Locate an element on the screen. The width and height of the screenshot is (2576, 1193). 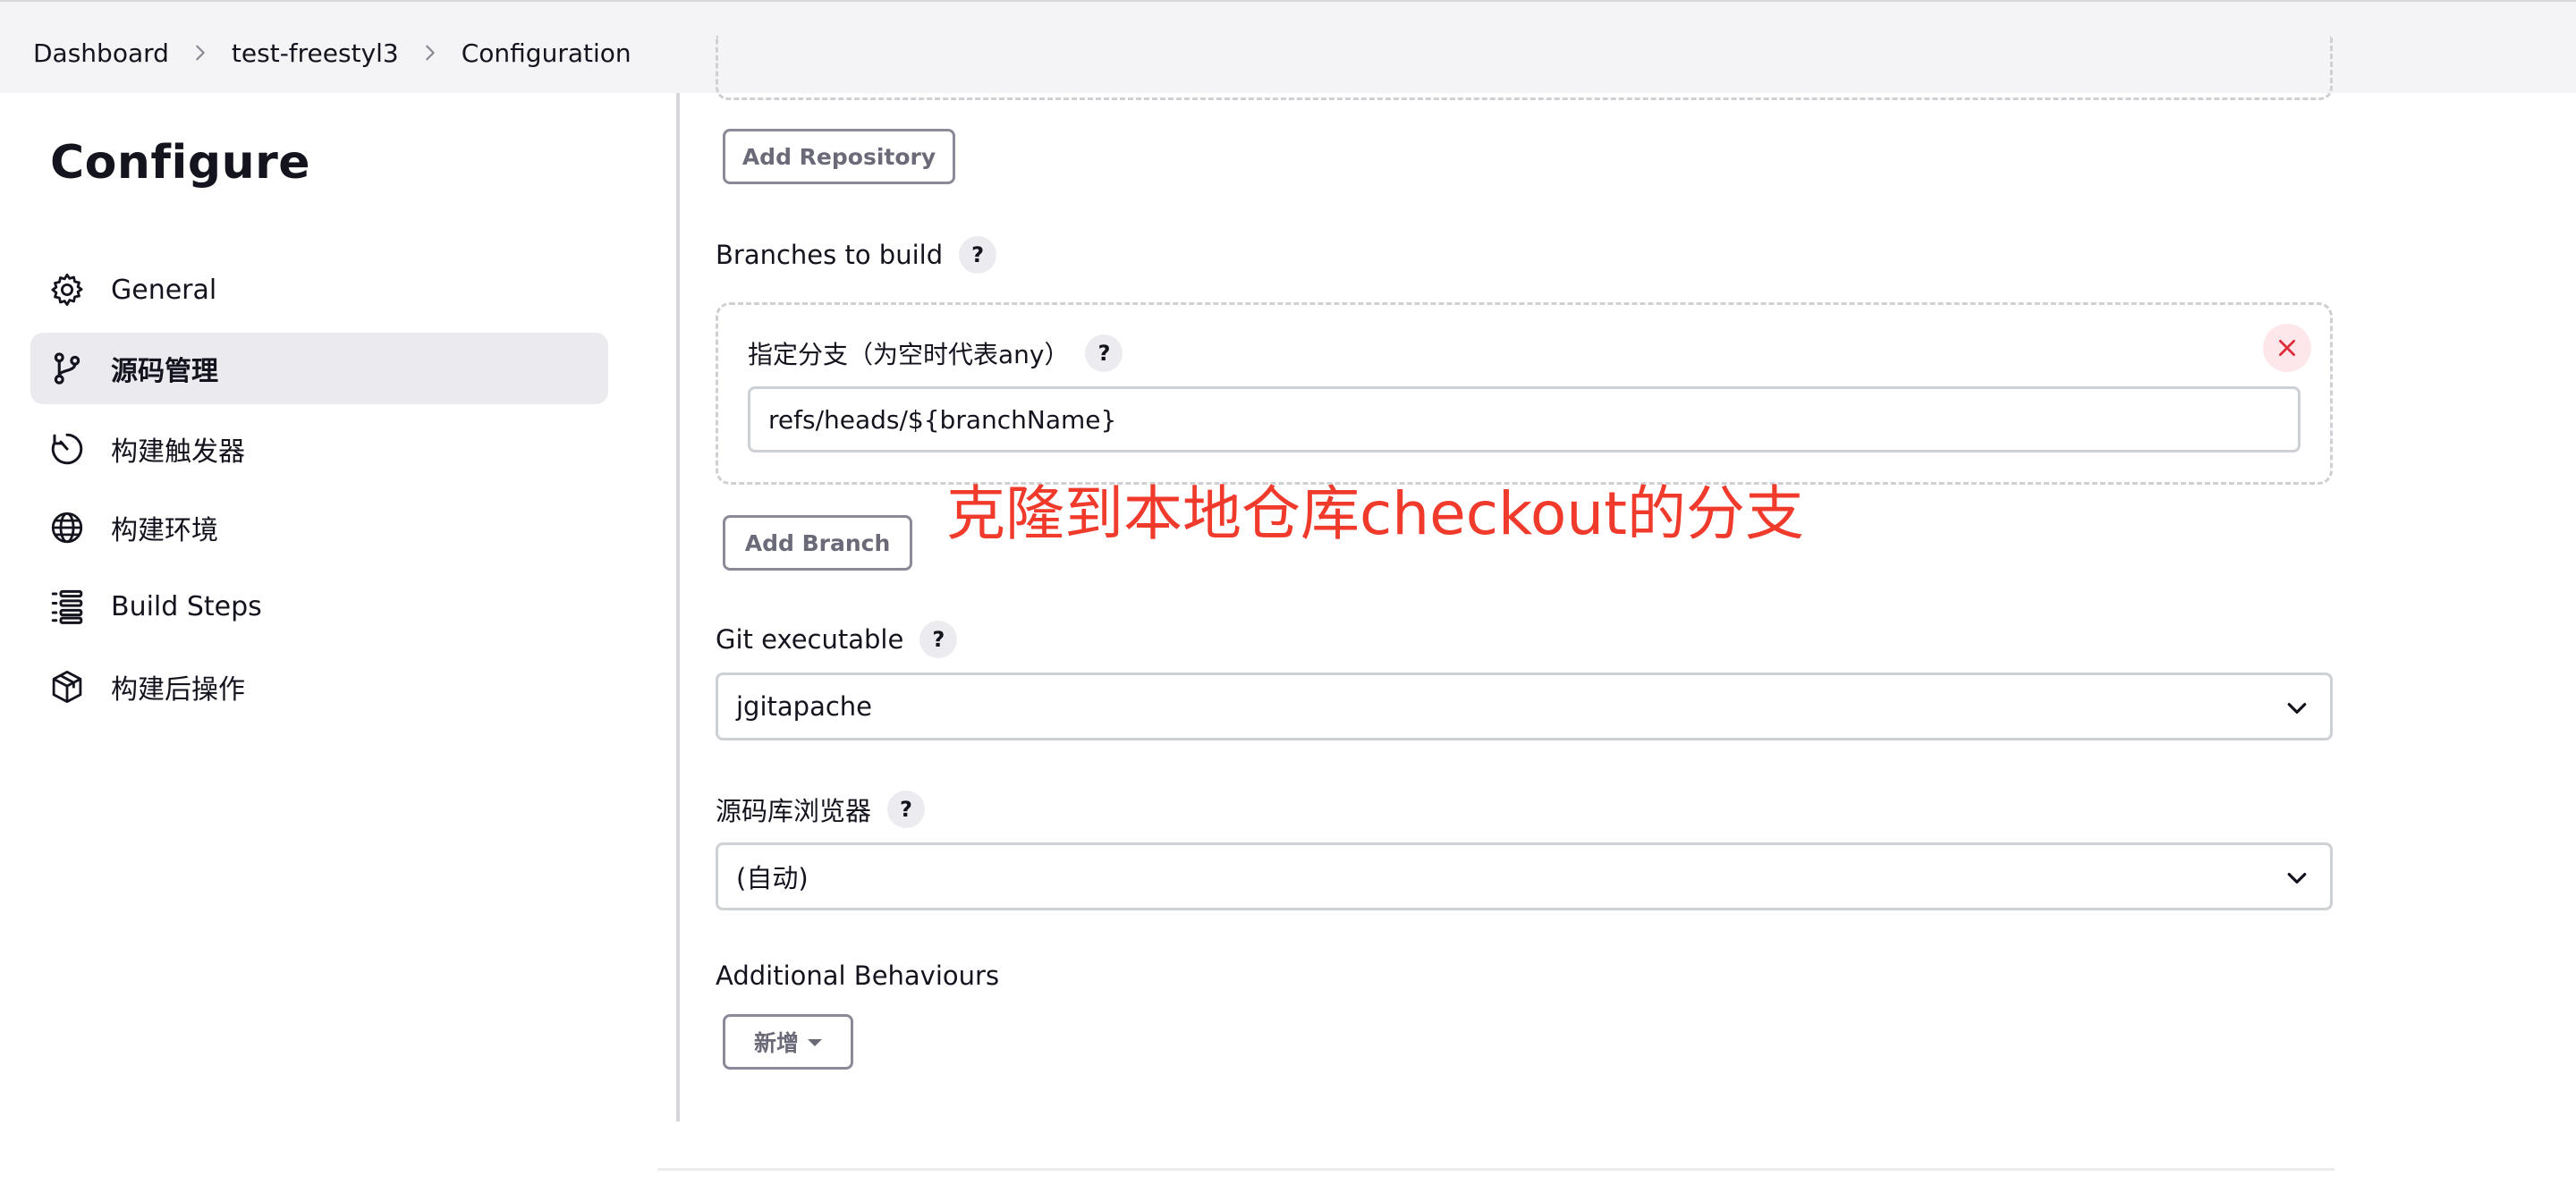
globe-icon is located at coordinates (67, 527).